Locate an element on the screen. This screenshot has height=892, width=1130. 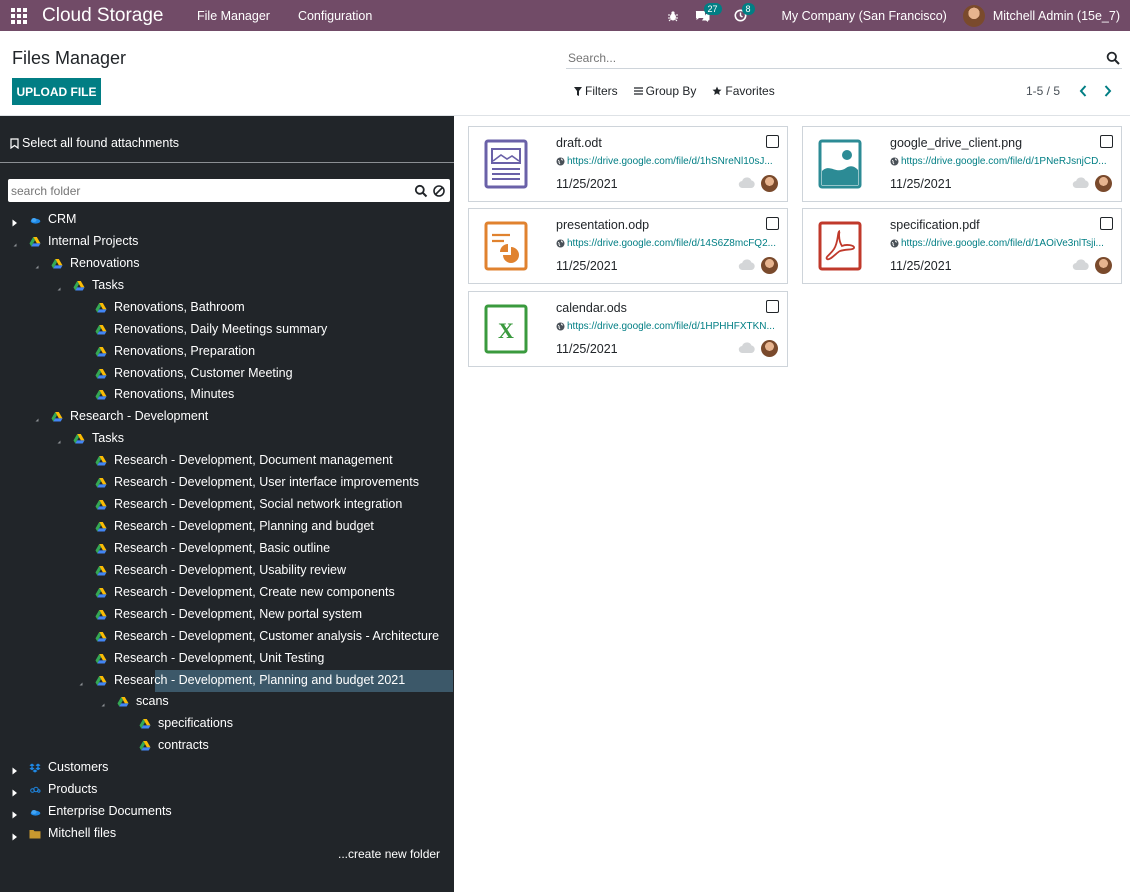
activities-clock-icon: 8 is located at coordinates (742, 15).